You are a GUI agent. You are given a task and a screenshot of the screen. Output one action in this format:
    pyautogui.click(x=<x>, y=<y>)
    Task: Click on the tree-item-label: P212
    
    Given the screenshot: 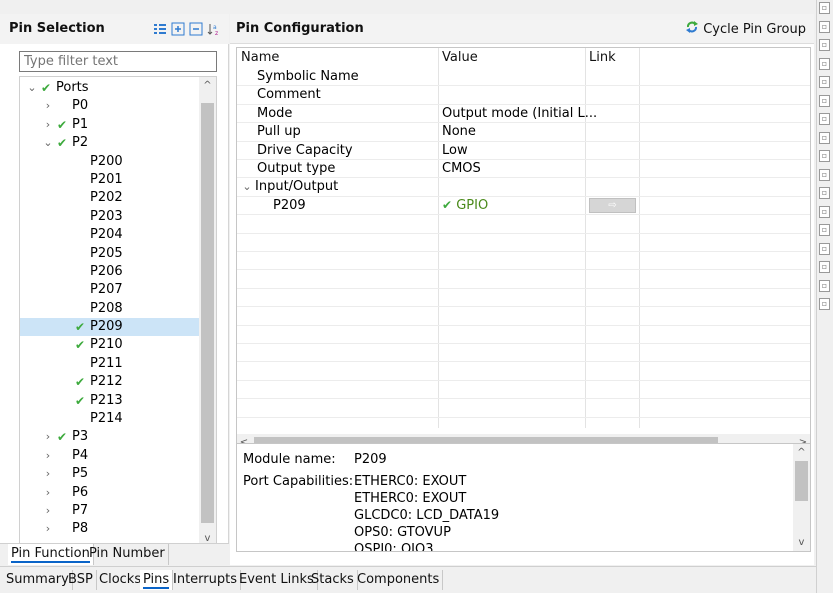 What is the action you would take?
    pyautogui.click(x=106, y=382)
    